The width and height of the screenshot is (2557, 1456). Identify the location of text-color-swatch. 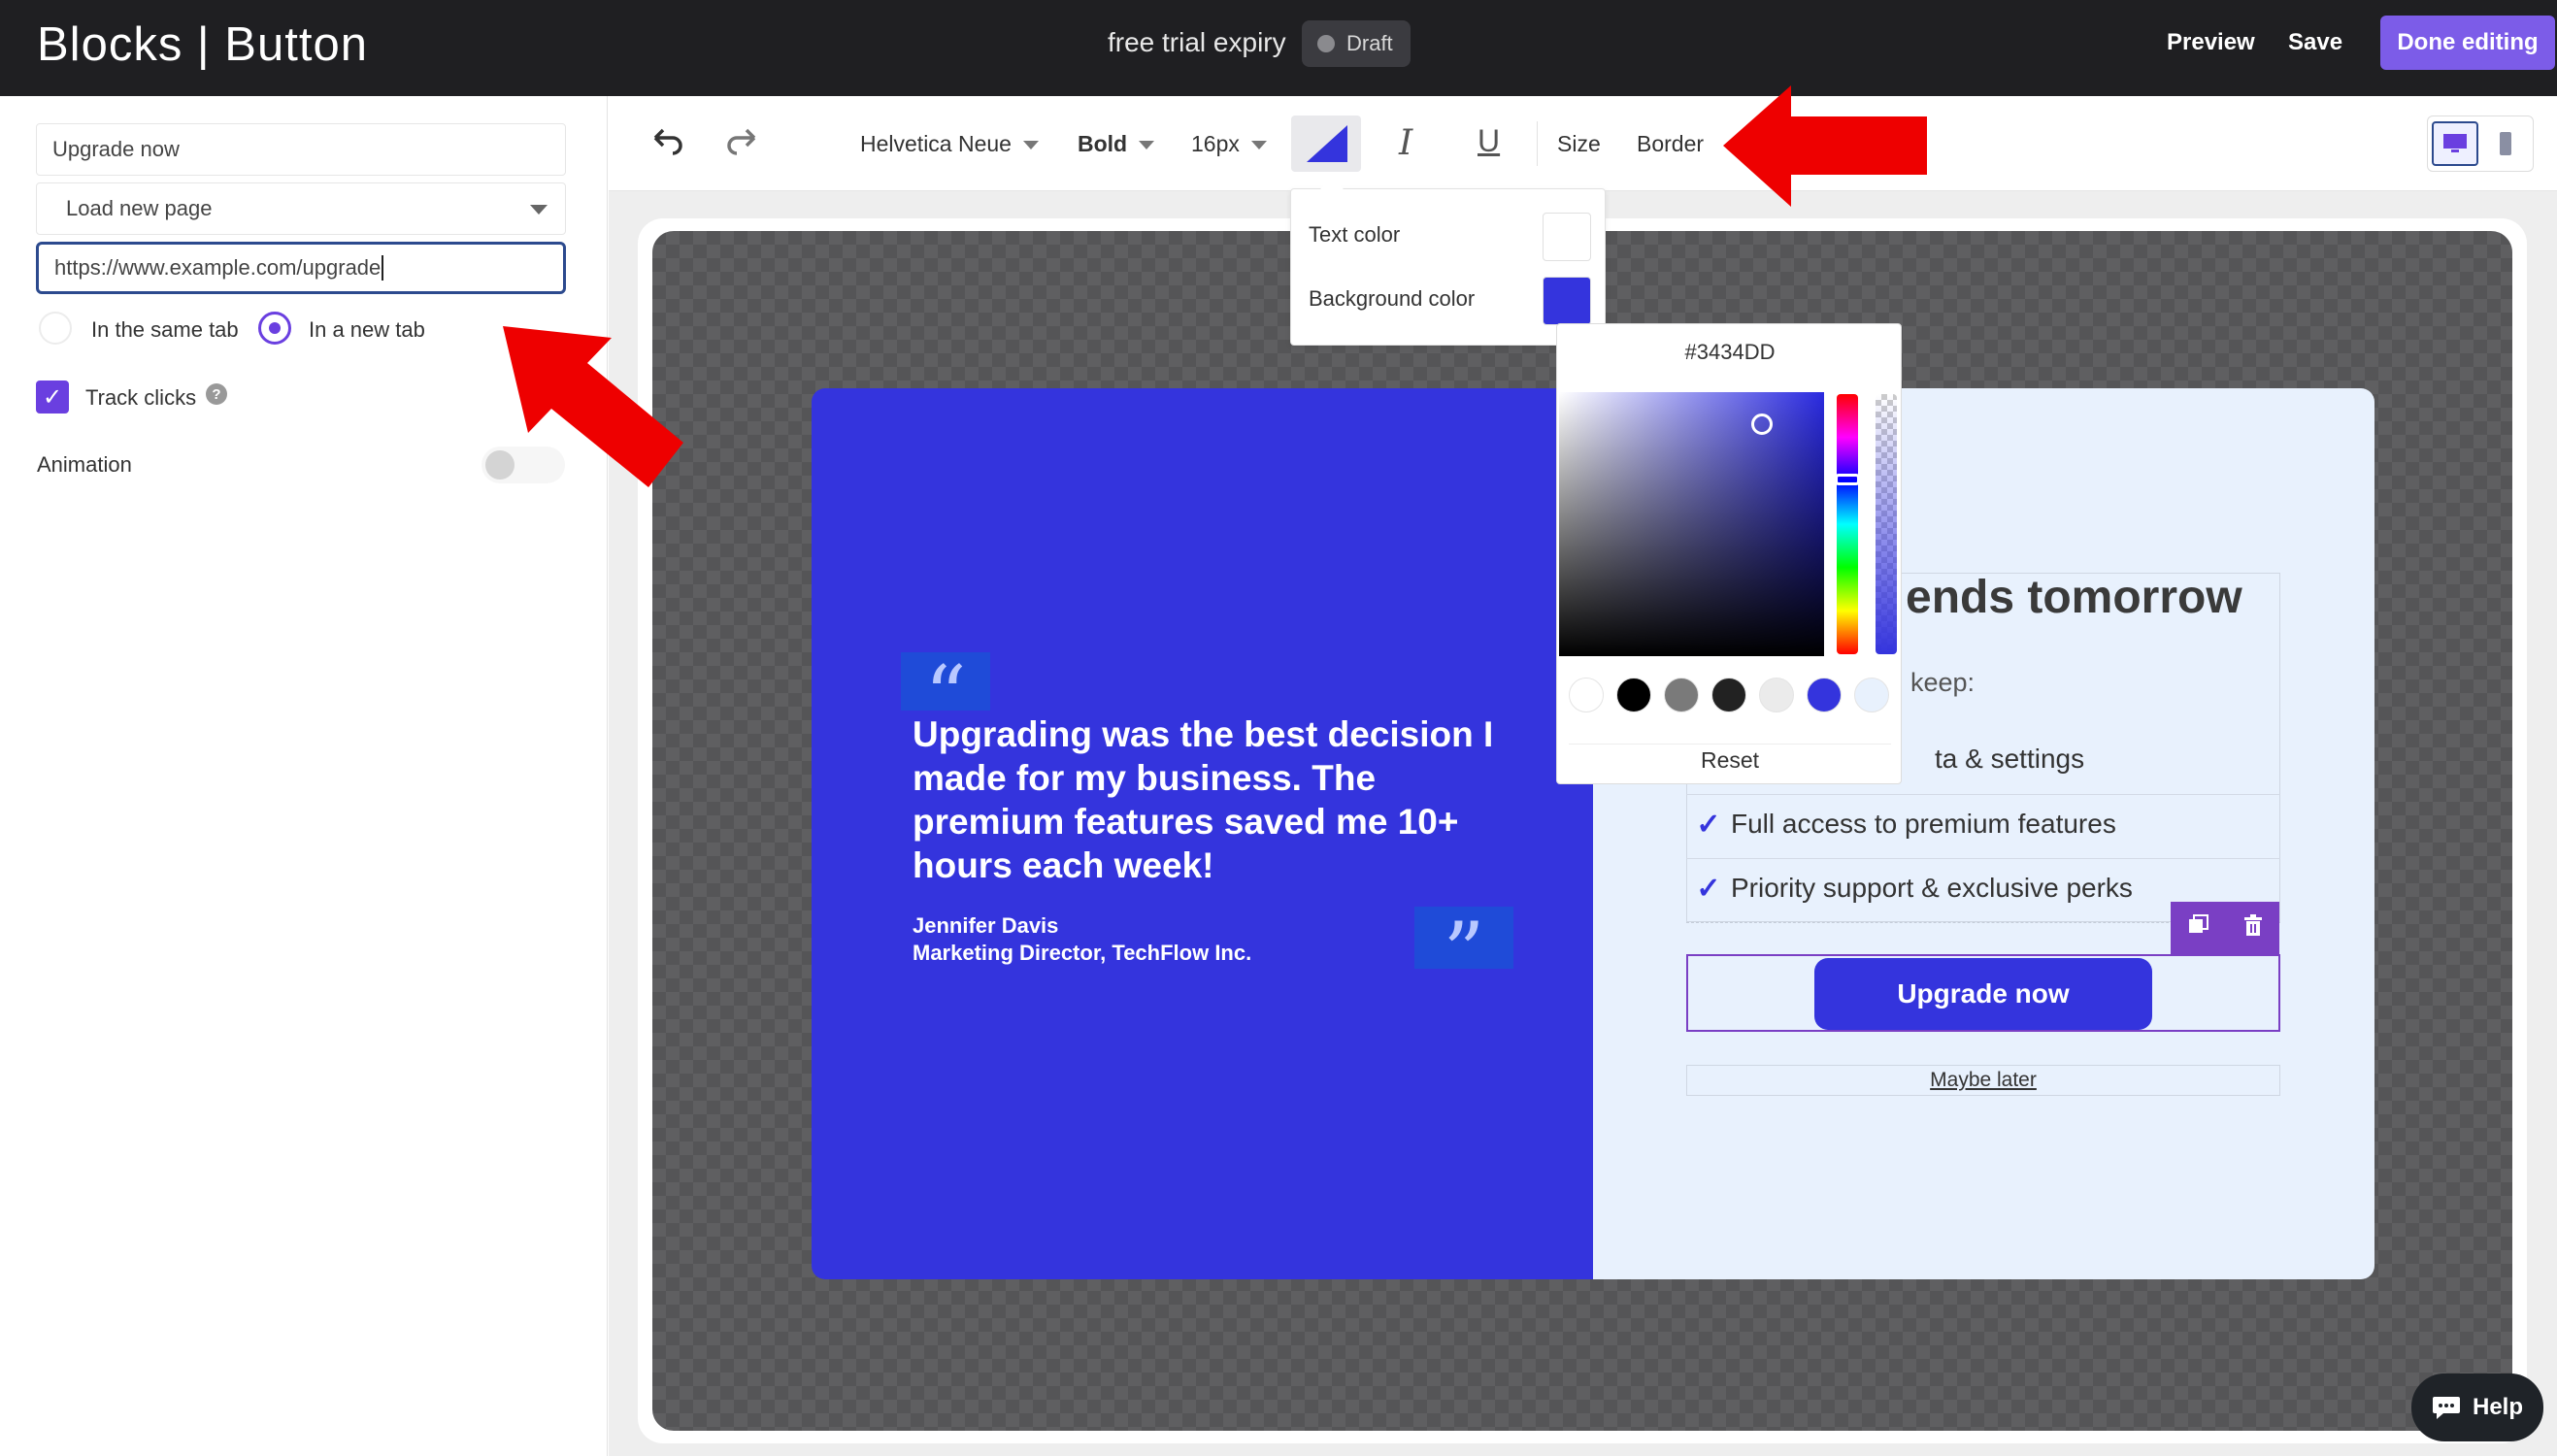
(1567, 237).